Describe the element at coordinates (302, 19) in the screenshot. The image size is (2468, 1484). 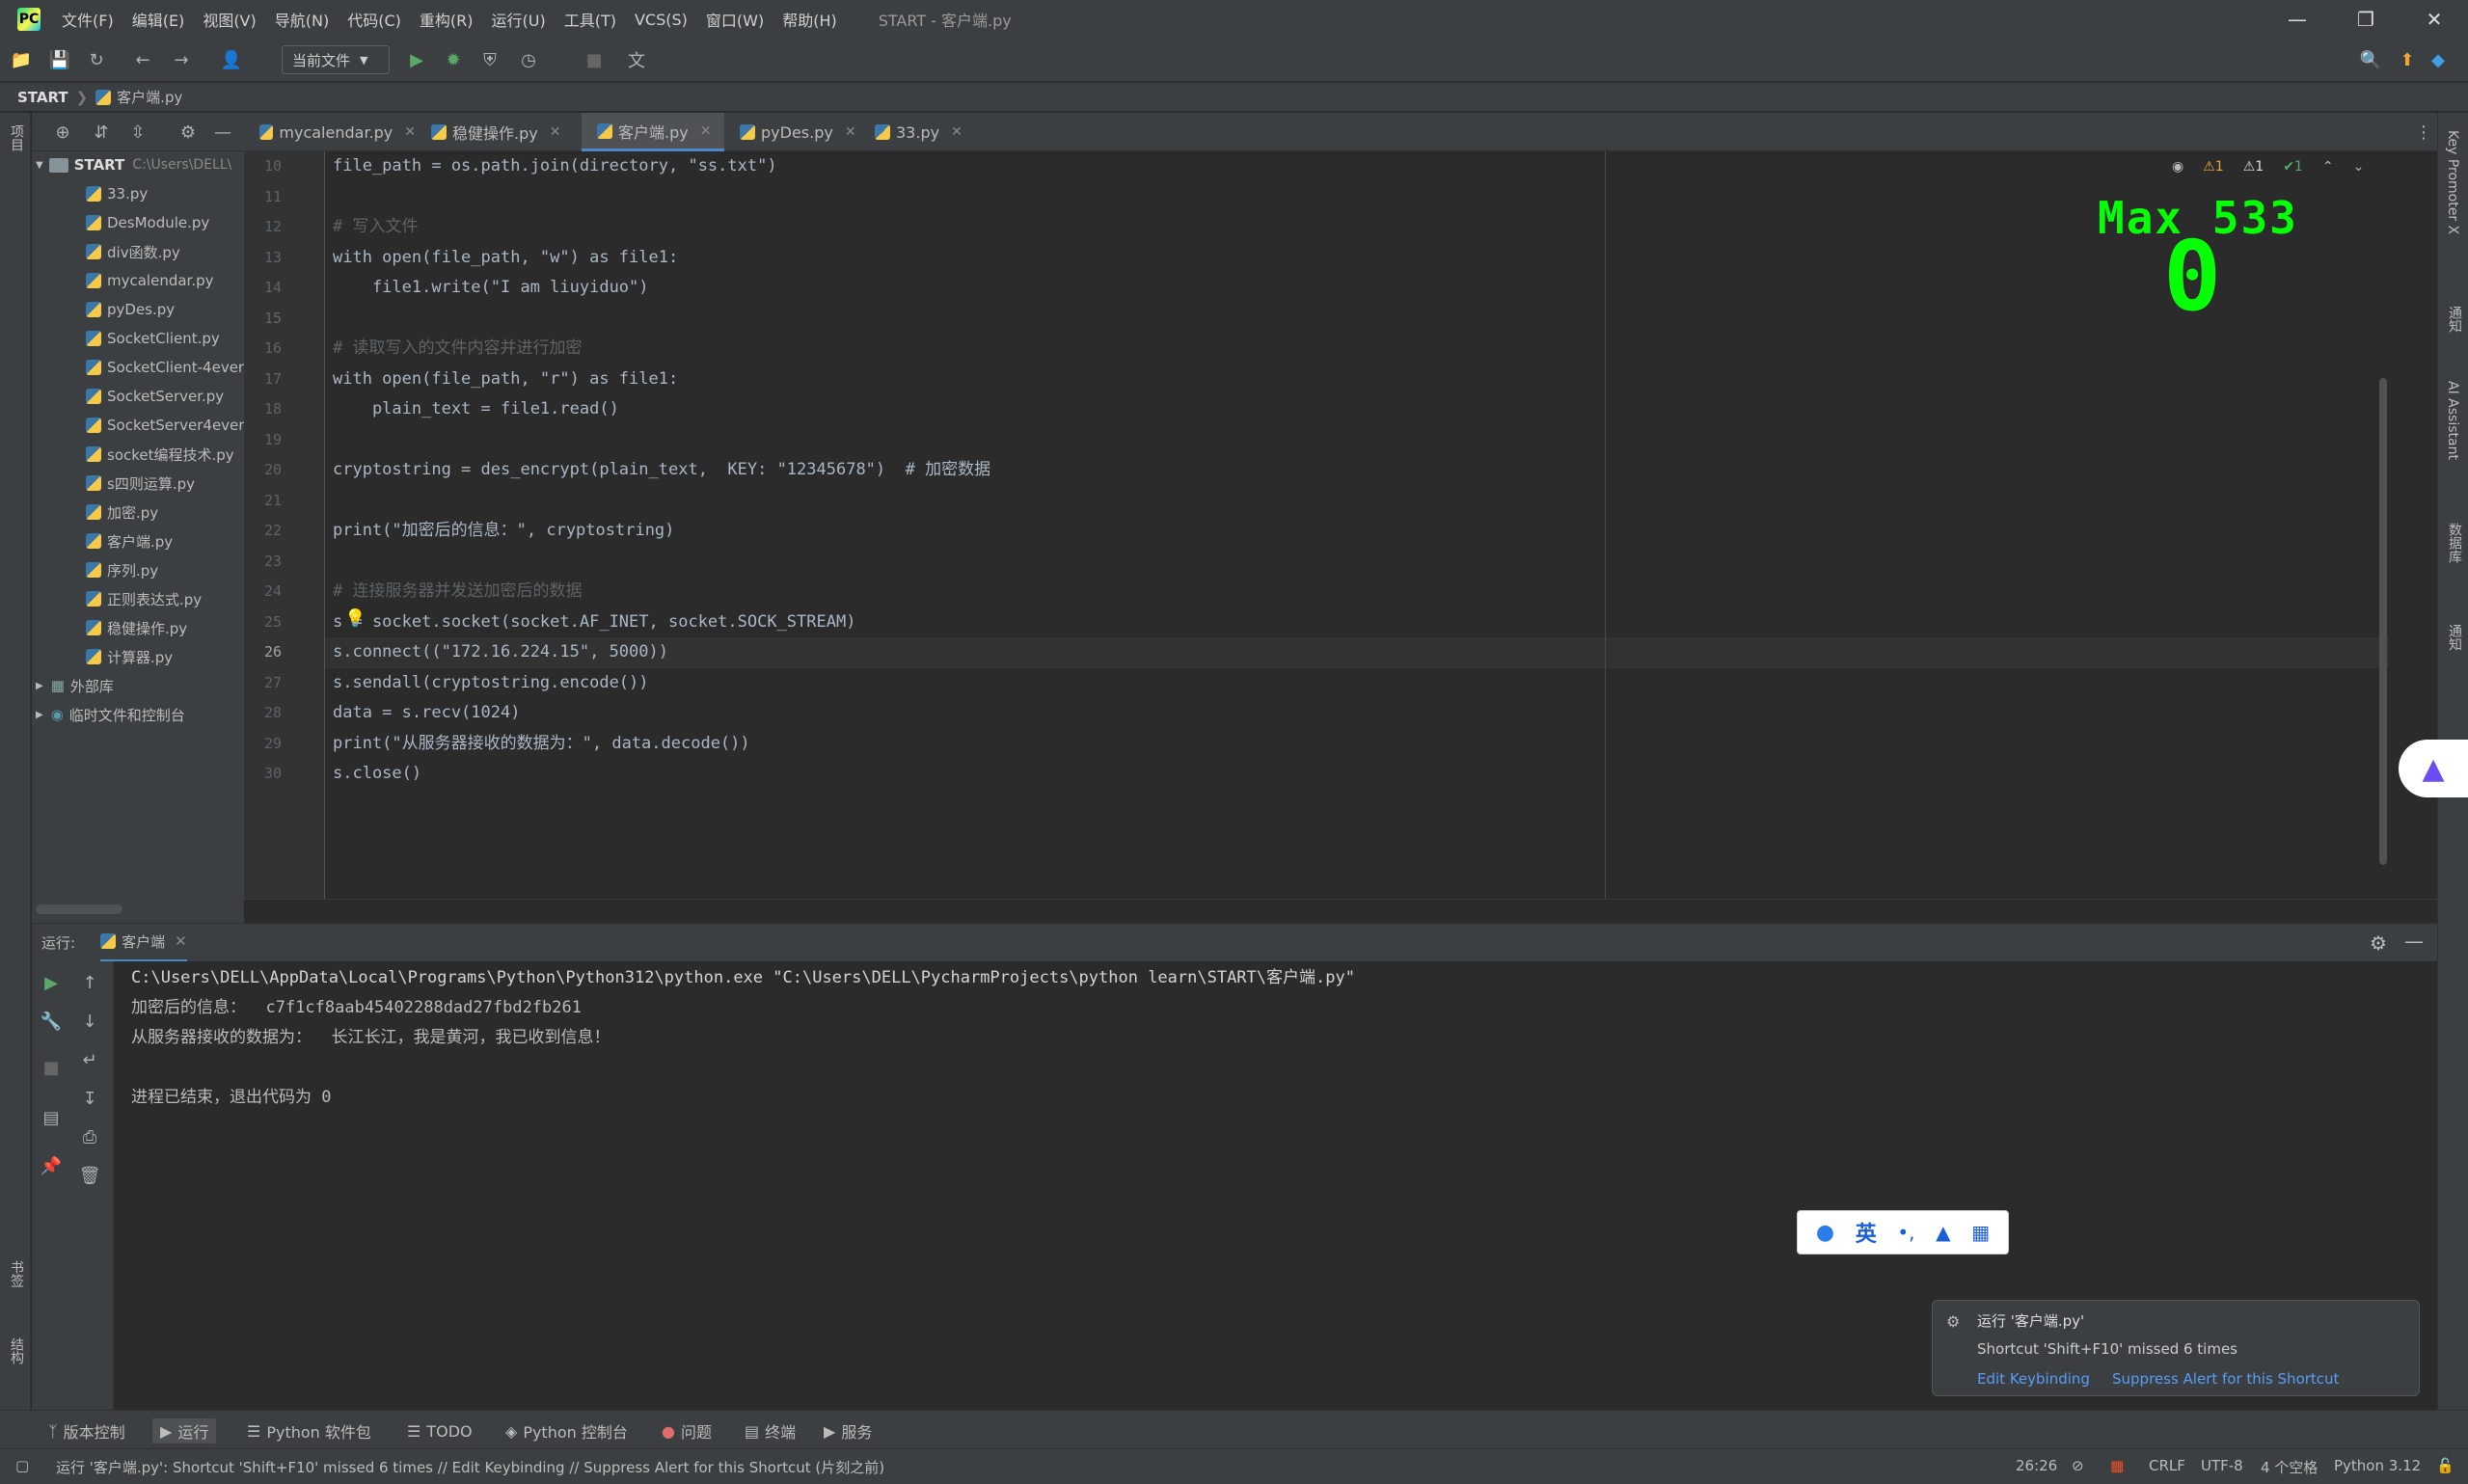
I see `menu-navigate: 导航(N)` at that location.